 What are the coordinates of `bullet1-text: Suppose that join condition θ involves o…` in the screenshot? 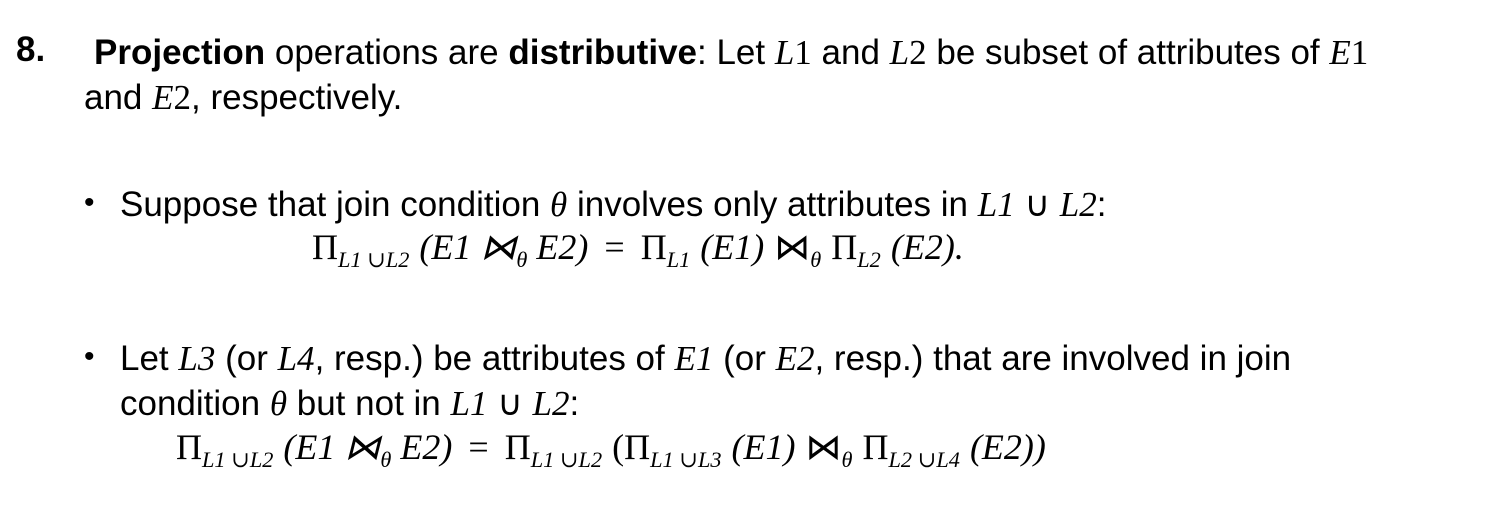 It's located at (613, 204).